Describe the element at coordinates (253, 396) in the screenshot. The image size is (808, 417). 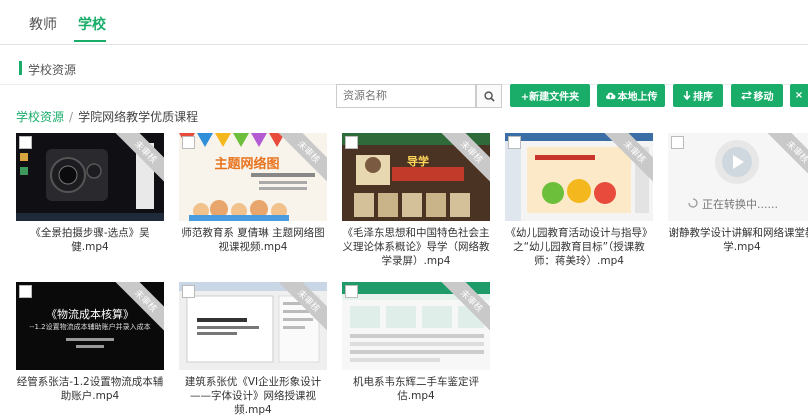
I see `file-caption: 建筑系张优《VI企业形象设计——字体设计》网络授课视频.mp4` at that location.